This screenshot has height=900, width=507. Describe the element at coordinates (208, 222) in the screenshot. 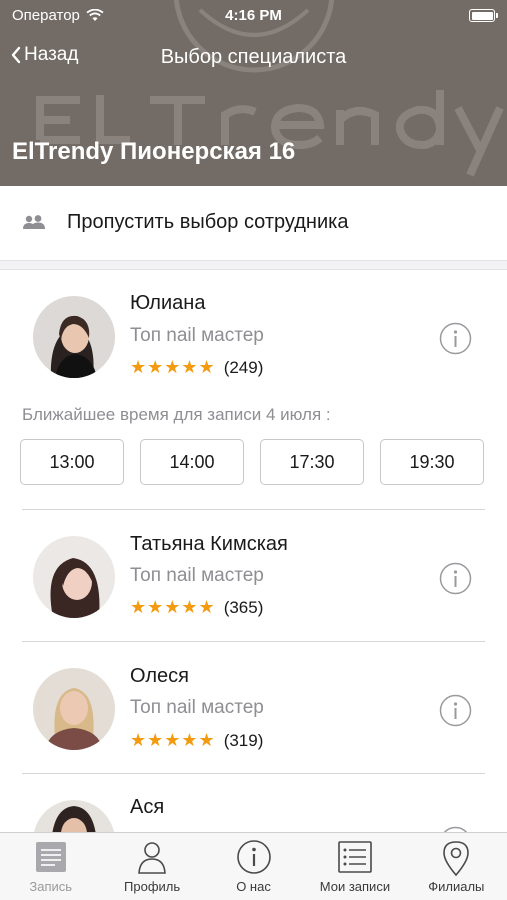

I see `skip-label: Пропустить выбор сотрудника` at that location.